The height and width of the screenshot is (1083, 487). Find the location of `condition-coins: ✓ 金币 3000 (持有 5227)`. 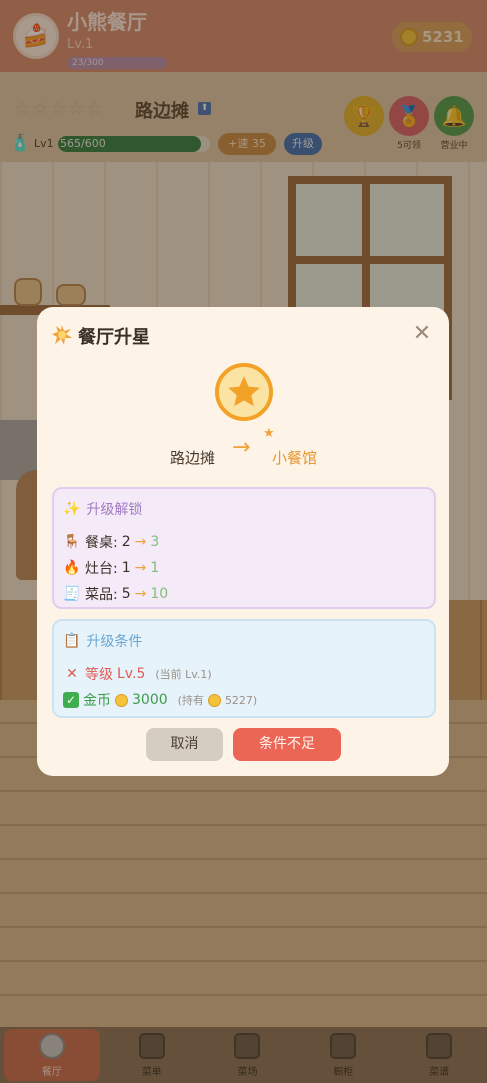

condition-coins: ✓ 金币 3000 (持有 5227) is located at coordinates (244, 700).